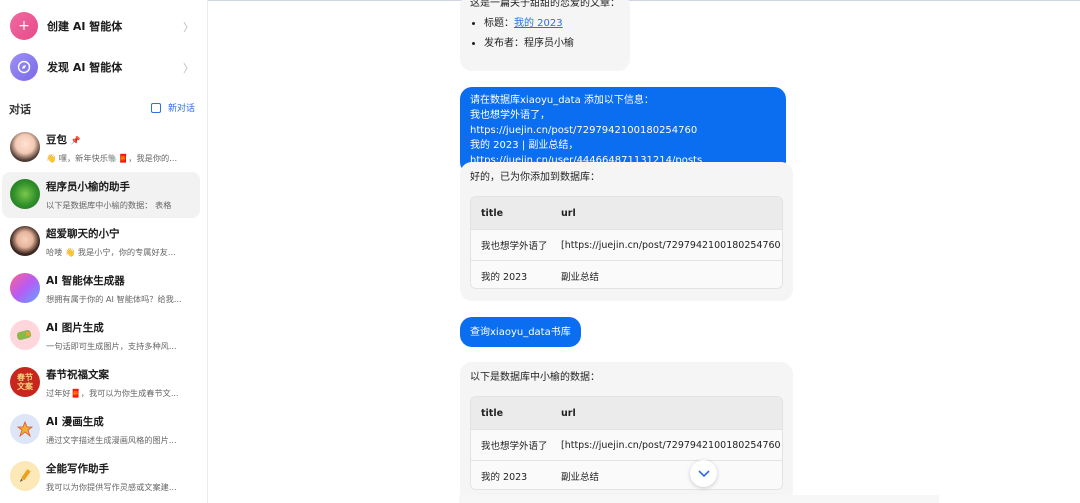 The image size is (1080, 503). What do you see at coordinates (75, 140) in the screenshot?
I see `pin-icon: 📌` at bounding box center [75, 140].